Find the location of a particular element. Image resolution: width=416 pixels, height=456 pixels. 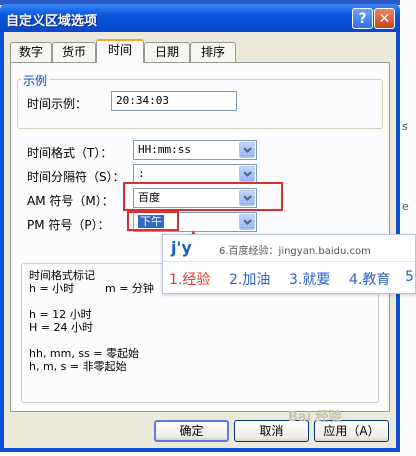

time-format-value: HH:mm:ss is located at coordinates (164, 149).